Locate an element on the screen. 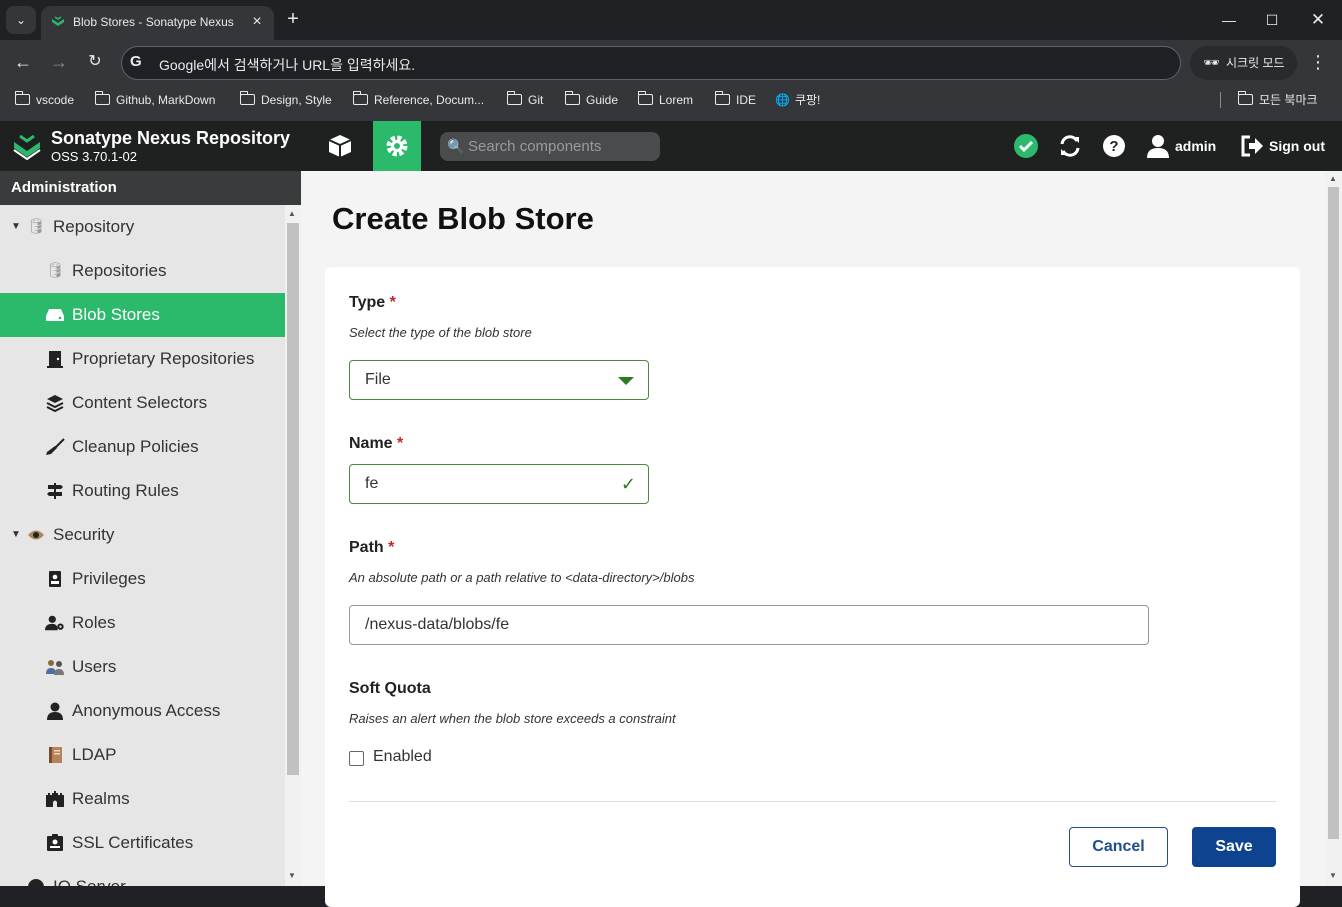  tab-close-icon: × is located at coordinates (257, 22).